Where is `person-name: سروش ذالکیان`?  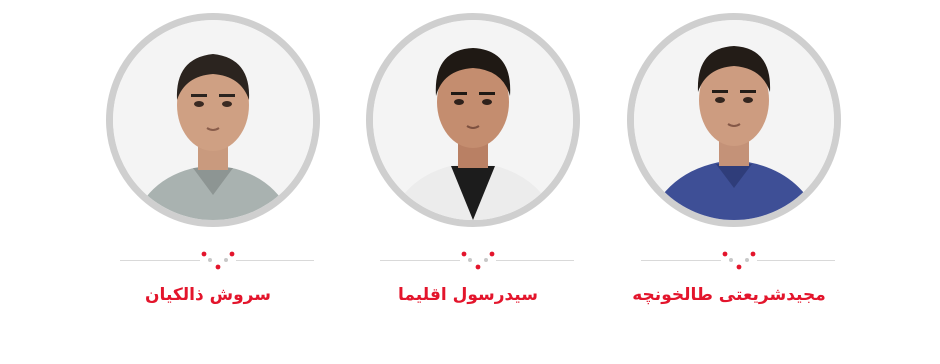
person-name: سروش ذالکیان is located at coordinates (208, 295).